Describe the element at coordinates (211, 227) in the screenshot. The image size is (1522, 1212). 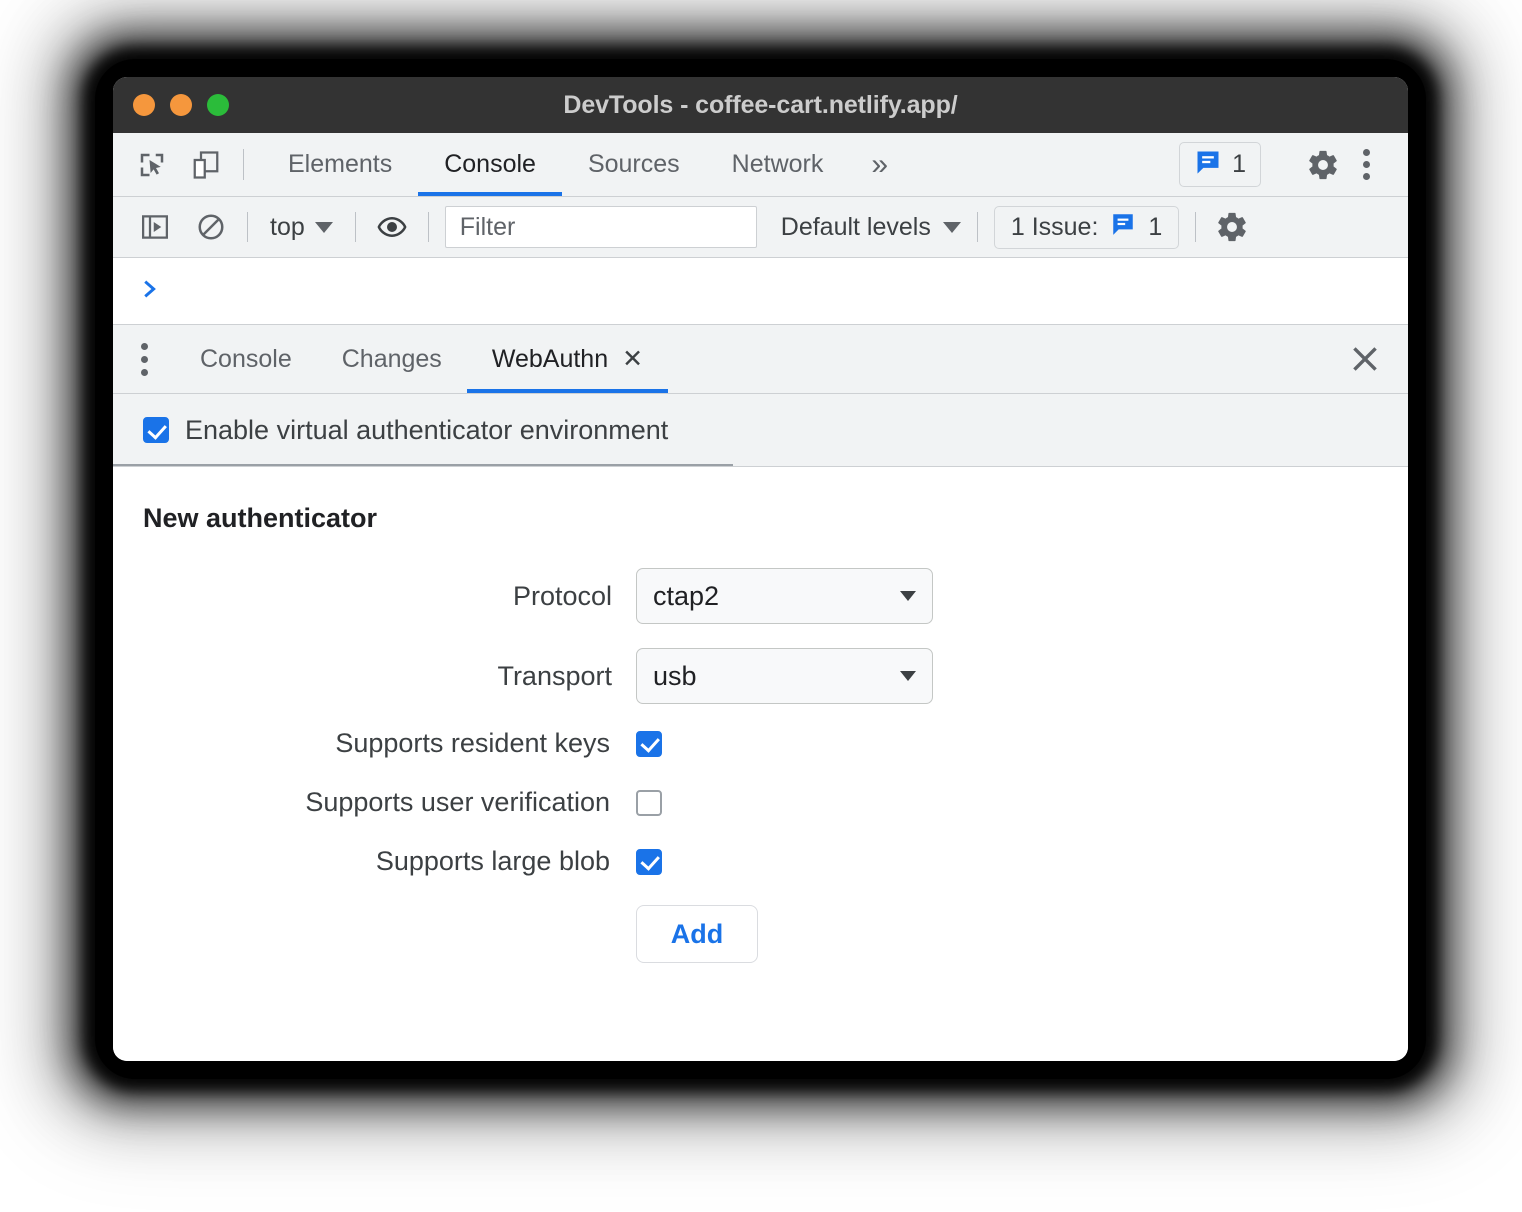
I see `clear-console-icon` at that location.